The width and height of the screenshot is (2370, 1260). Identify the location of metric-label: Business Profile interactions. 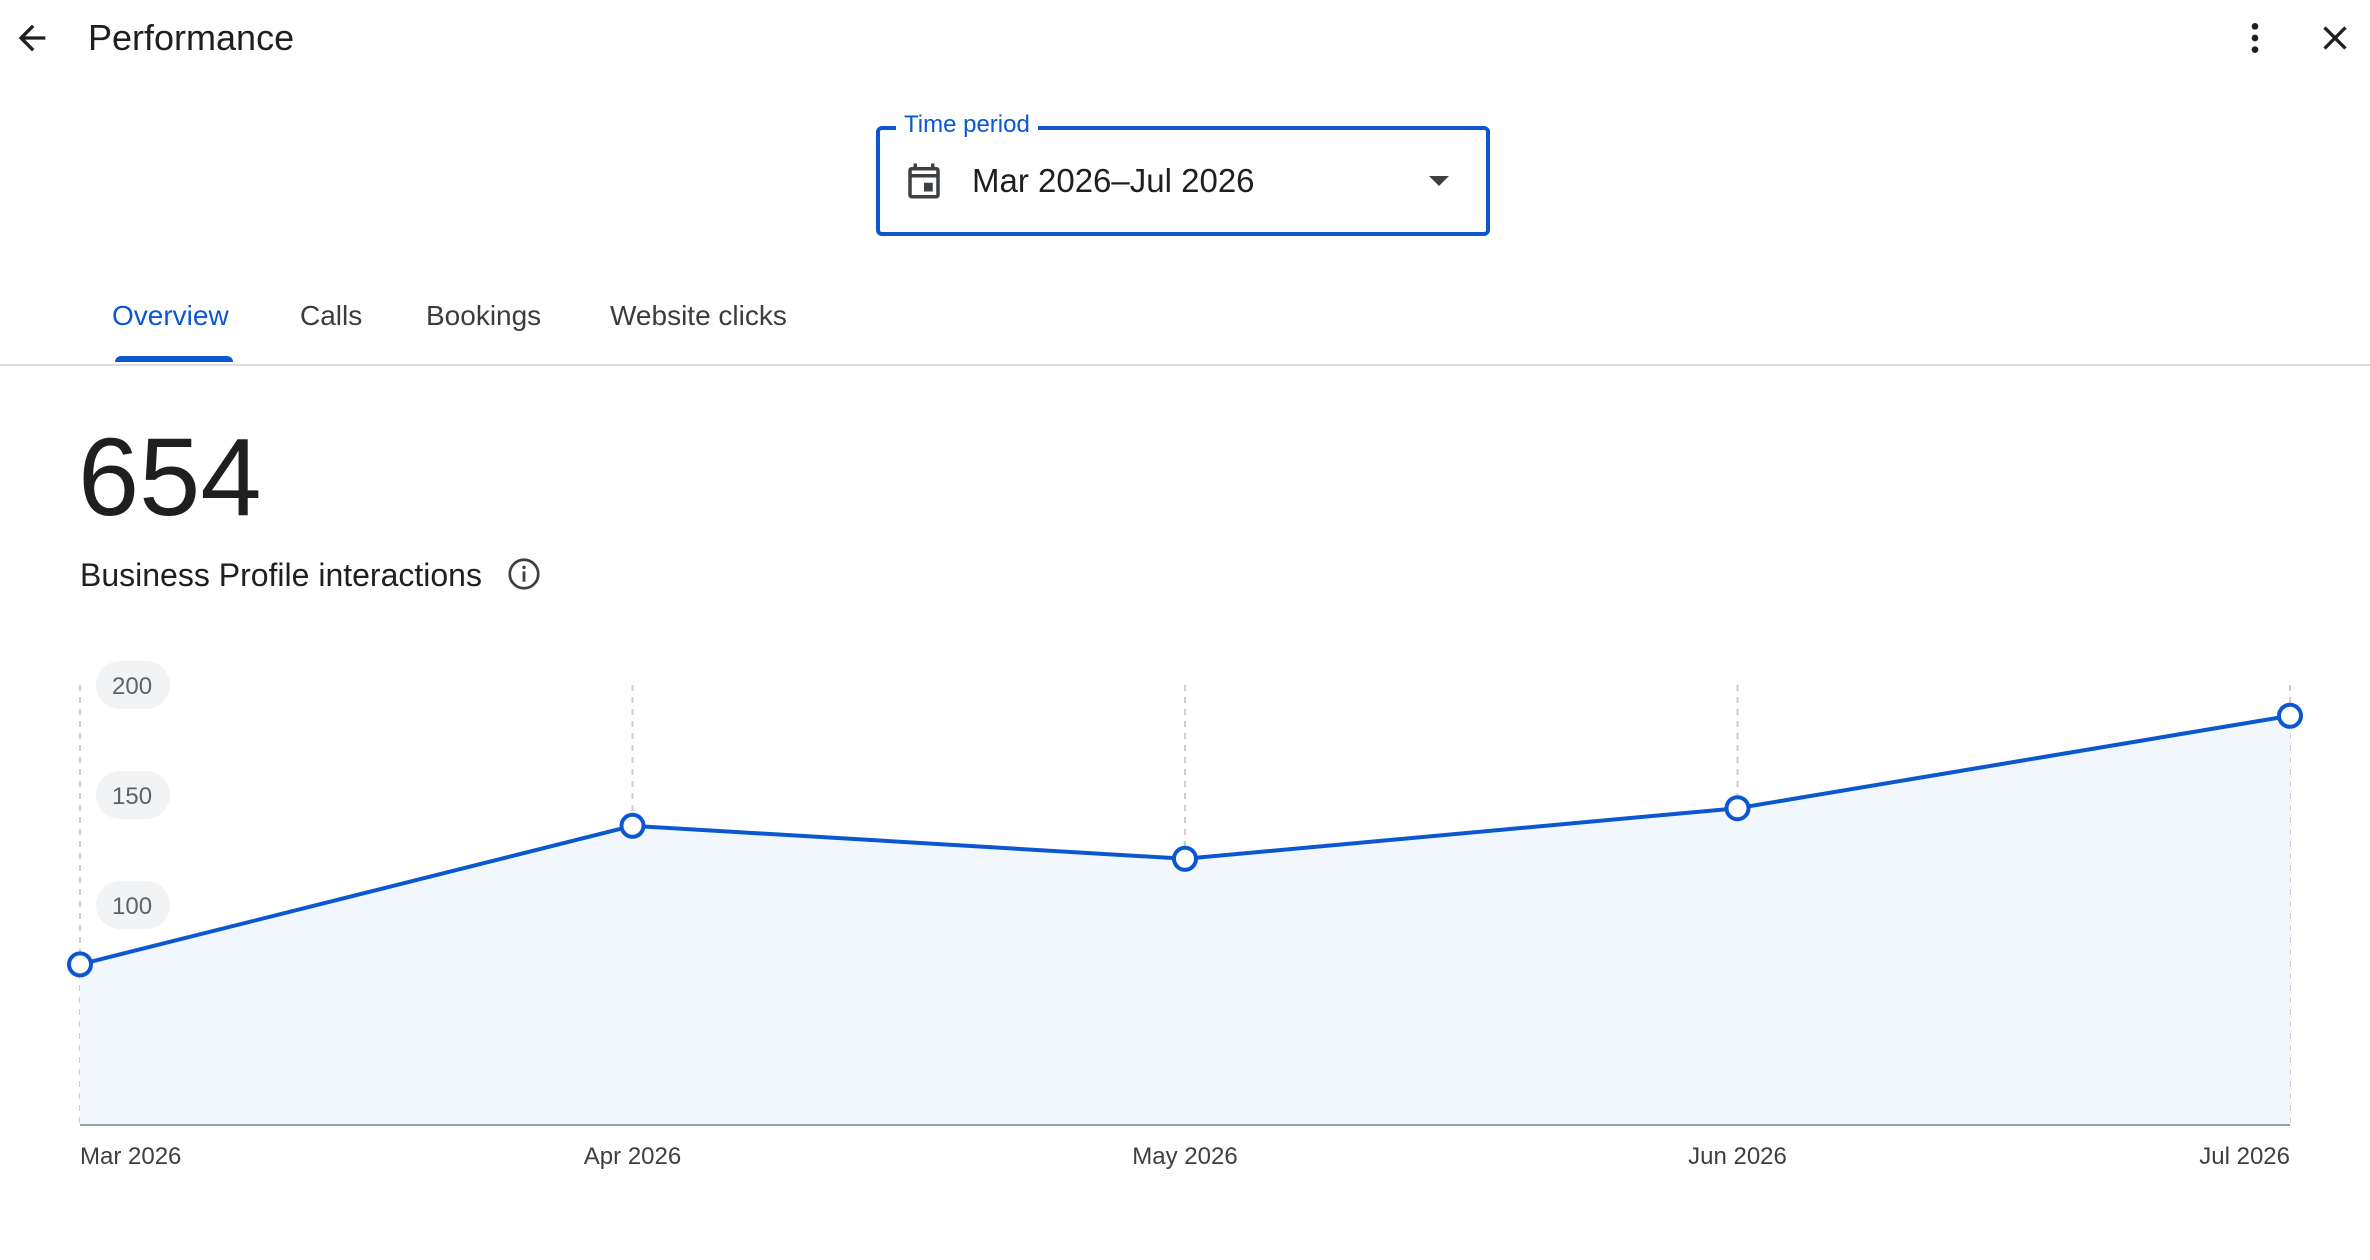
(281, 575).